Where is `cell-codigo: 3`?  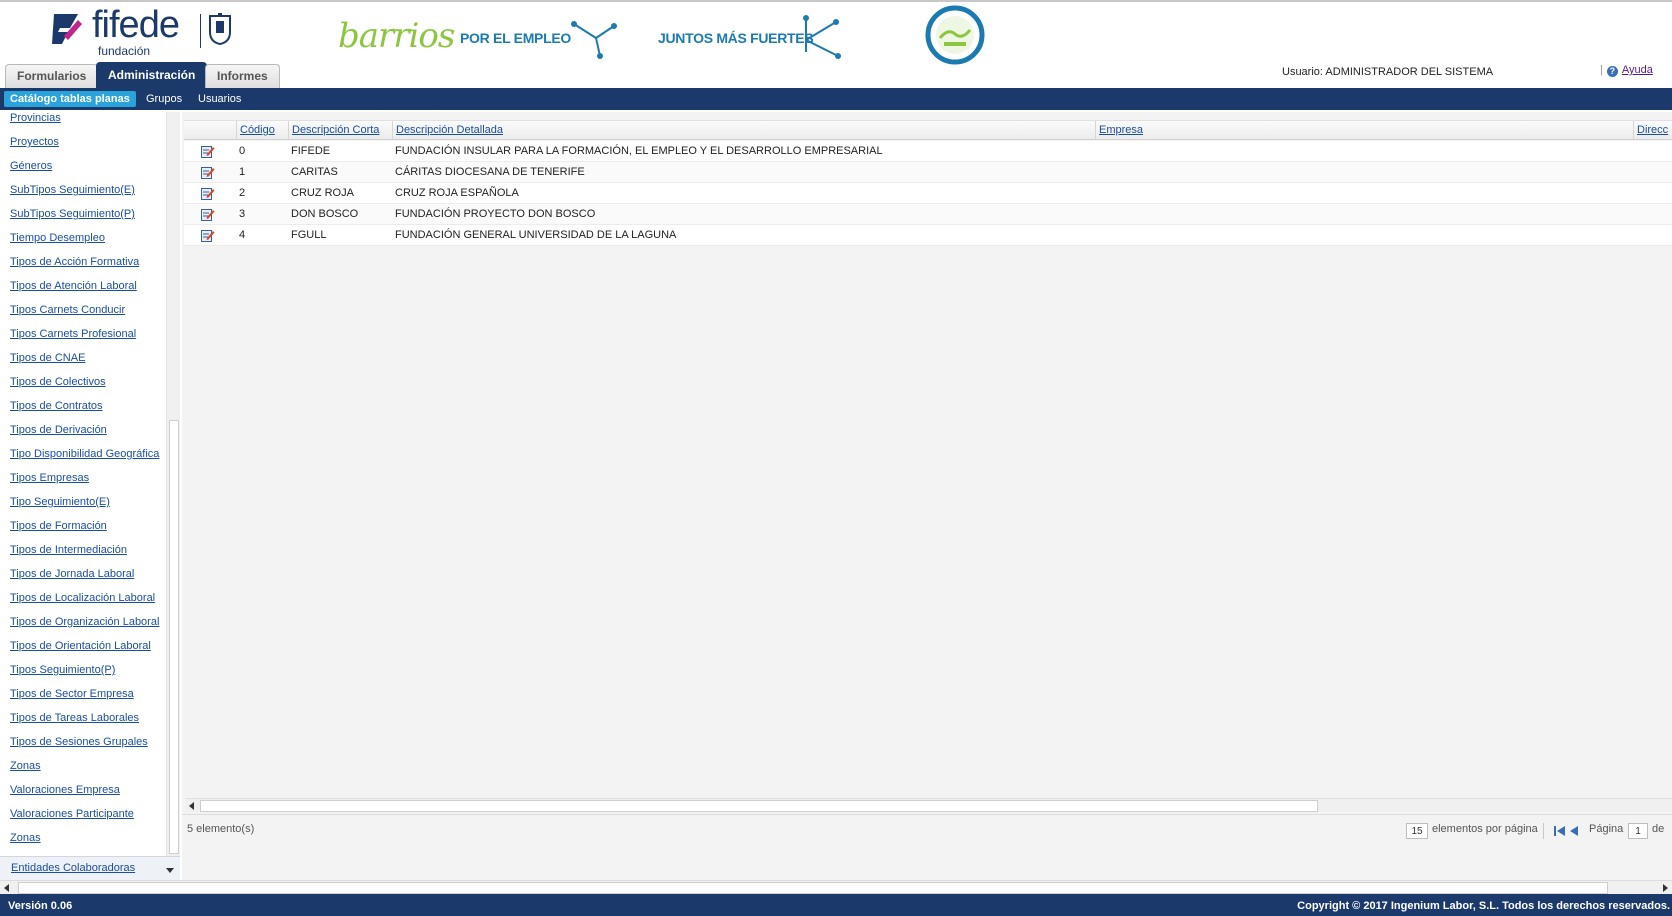 cell-codigo: 3 is located at coordinates (242, 214).